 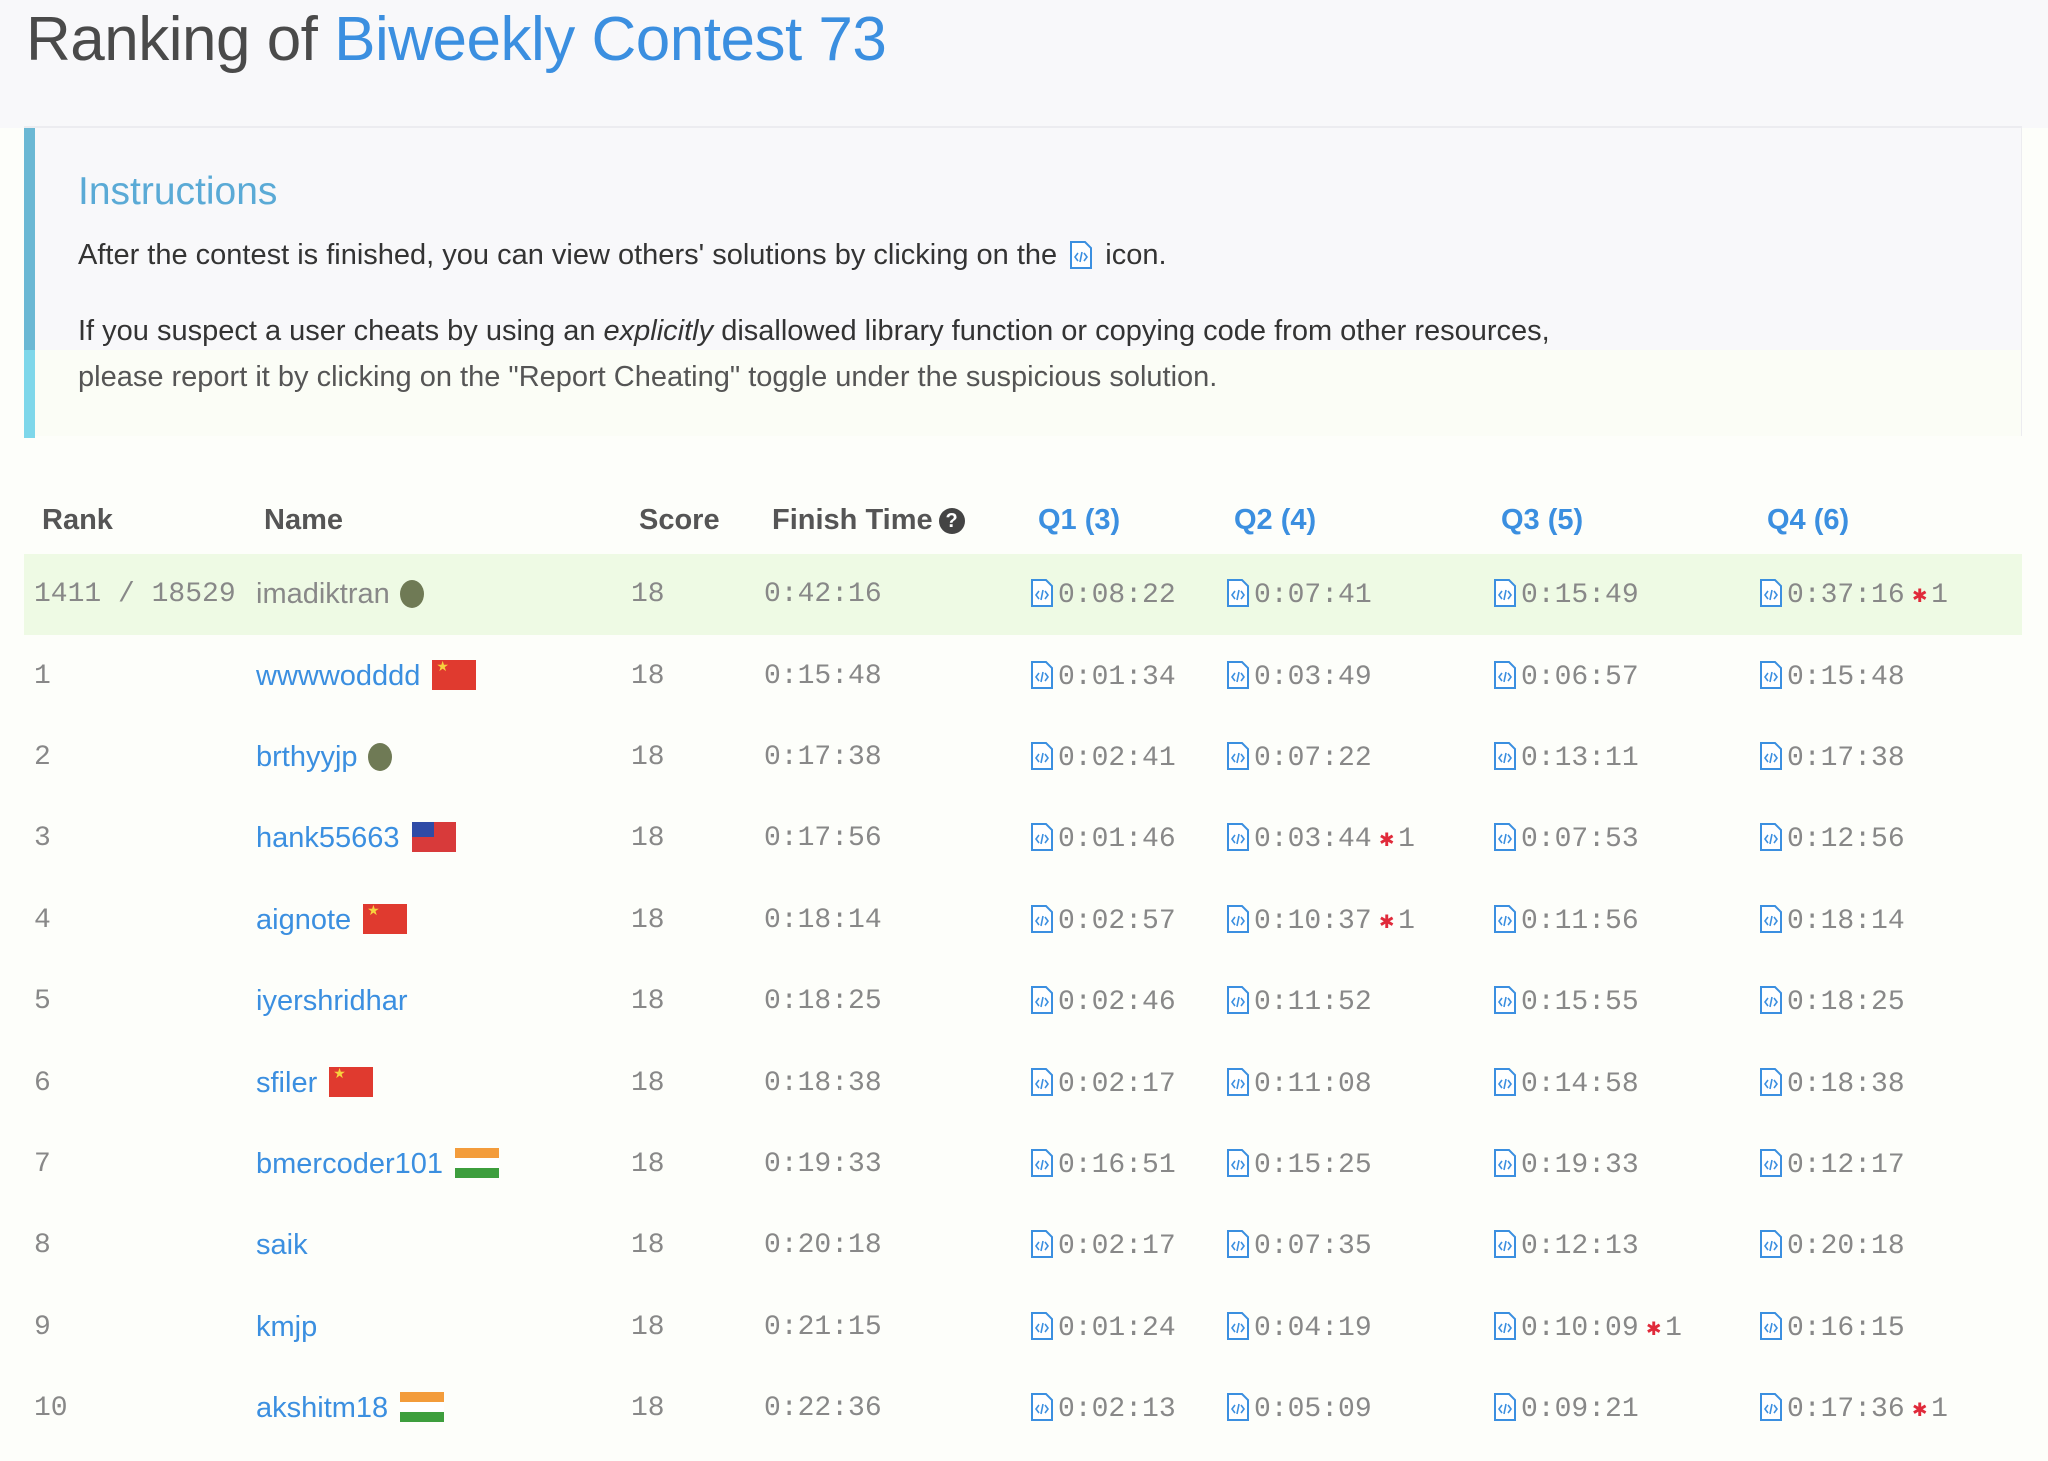 What do you see at coordinates (610, 39) in the screenshot?
I see `contest-link: Biweekly Contest 73` at bounding box center [610, 39].